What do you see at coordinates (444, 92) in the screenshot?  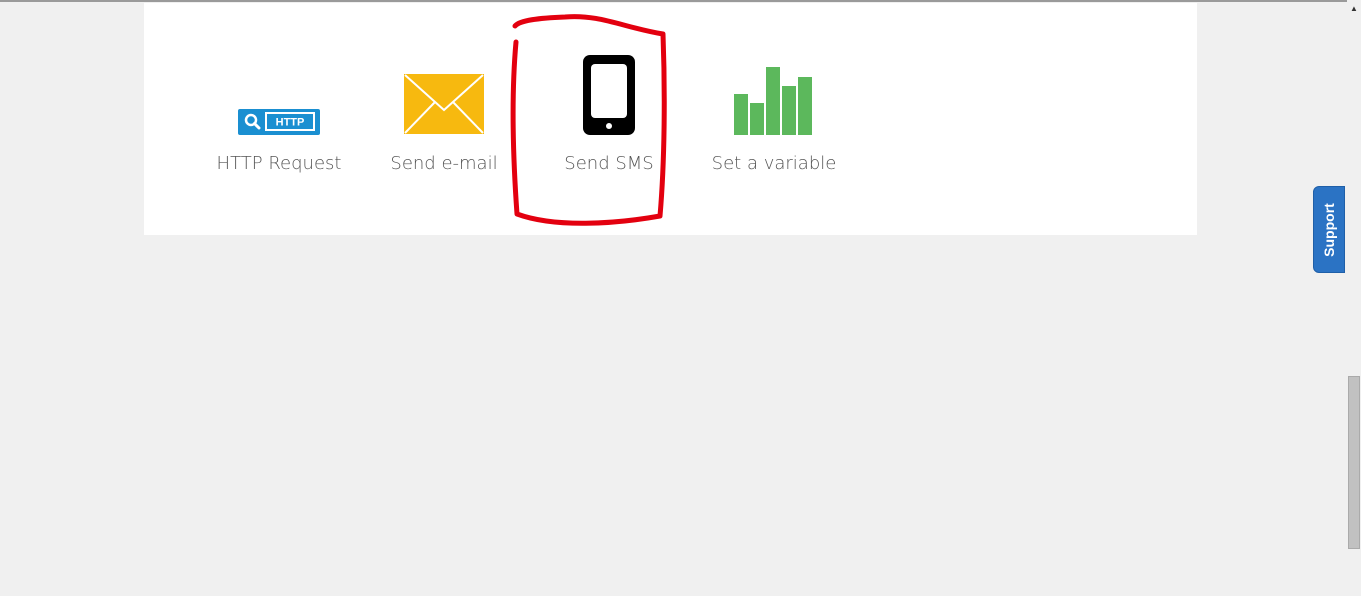 I see `envelope-icon` at bounding box center [444, 92].